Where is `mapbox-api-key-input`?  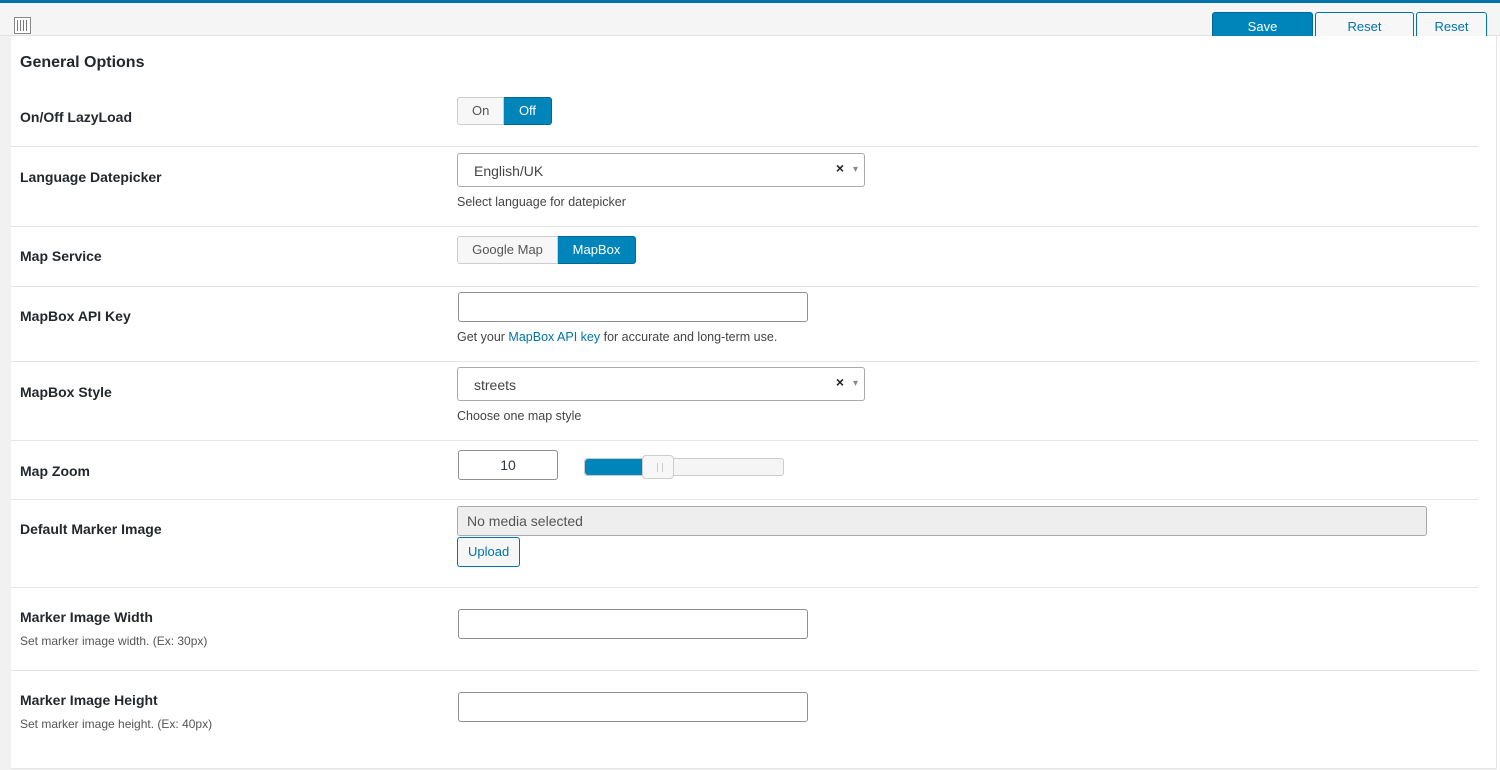 mapbox-api-key-input is located at coordinates (633, 307).